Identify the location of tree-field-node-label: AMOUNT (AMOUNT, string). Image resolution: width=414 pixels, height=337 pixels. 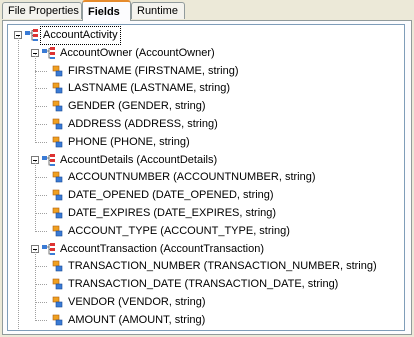
(137, 319).